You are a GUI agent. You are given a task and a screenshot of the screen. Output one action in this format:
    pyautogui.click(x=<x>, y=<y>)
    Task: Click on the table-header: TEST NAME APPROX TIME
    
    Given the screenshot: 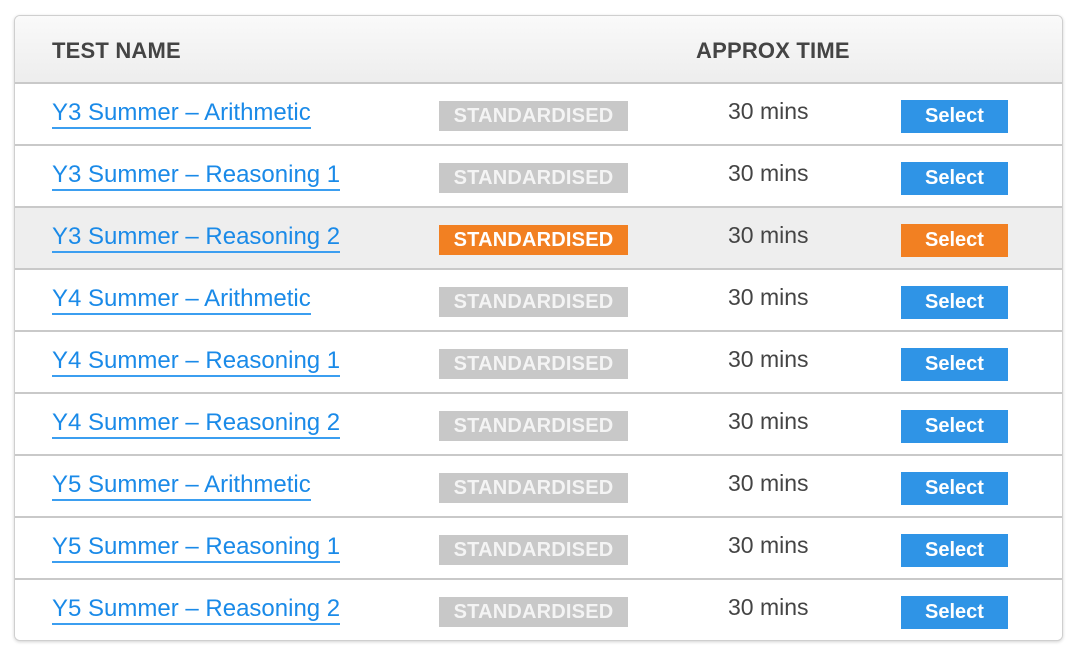 What is the action you would take?
    pyautogui.click(x=538, y=50)
    